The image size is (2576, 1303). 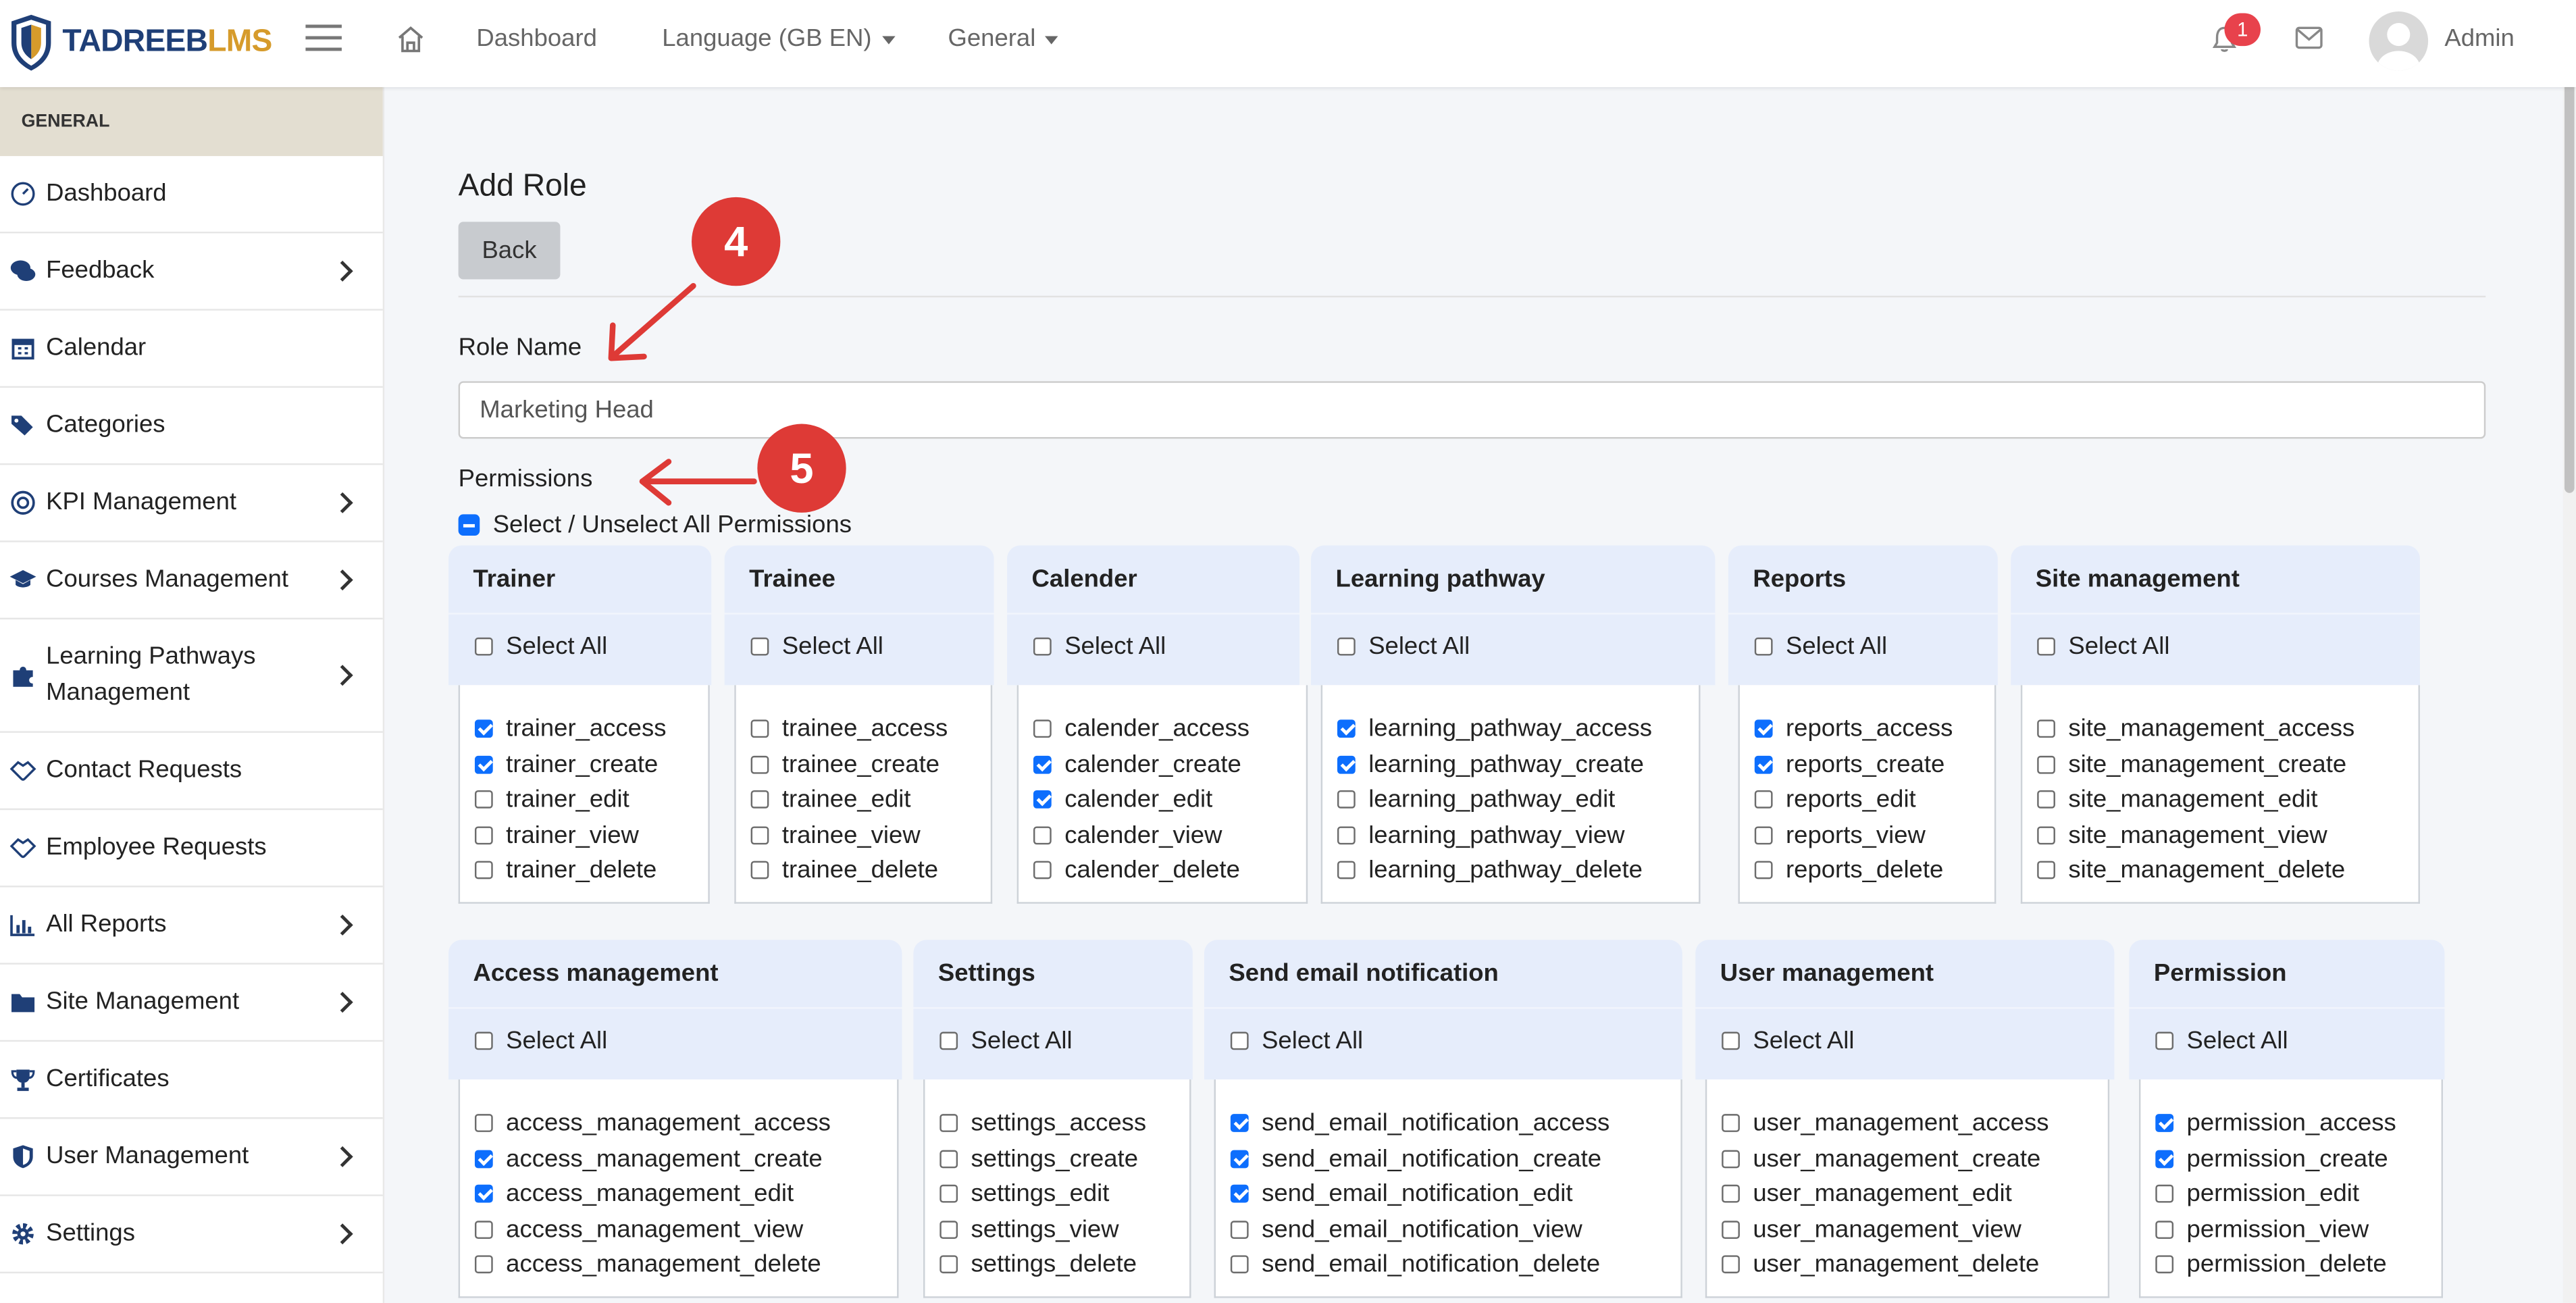 What do you see at coordinates (540, 646) in the screenshot?
I see `select-all-trainer: Select All` at bounding box center [540, 646].